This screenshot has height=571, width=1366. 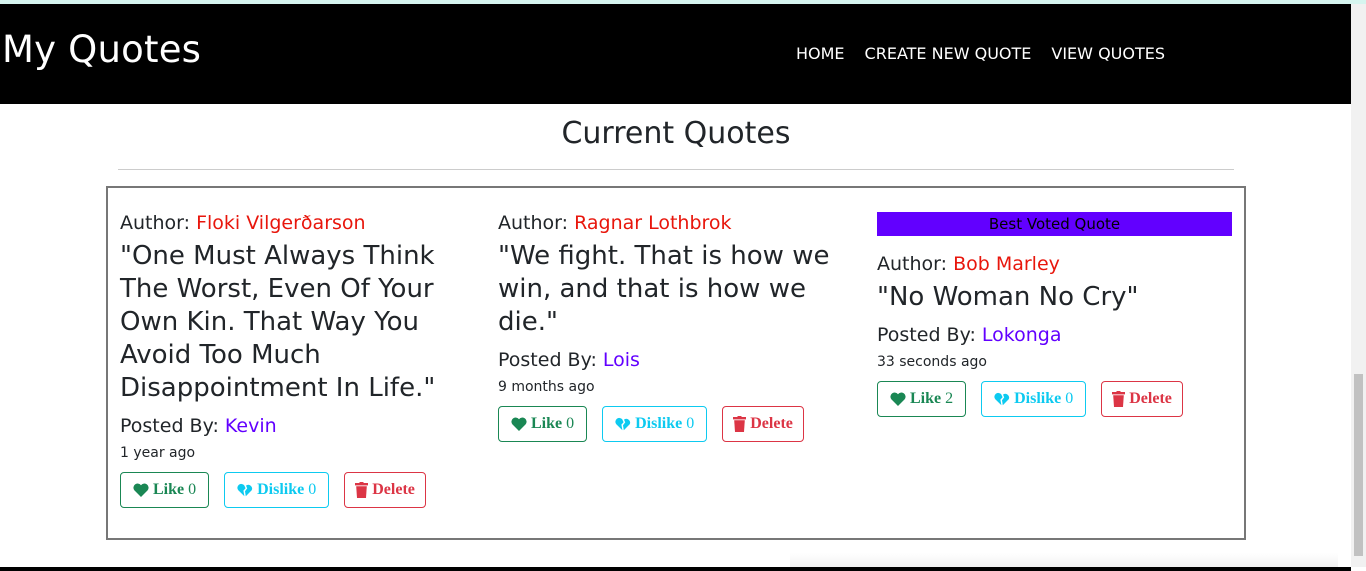 I want to click on best-voted-badge: Best Voted Quote, so click(x=1054, y=224).